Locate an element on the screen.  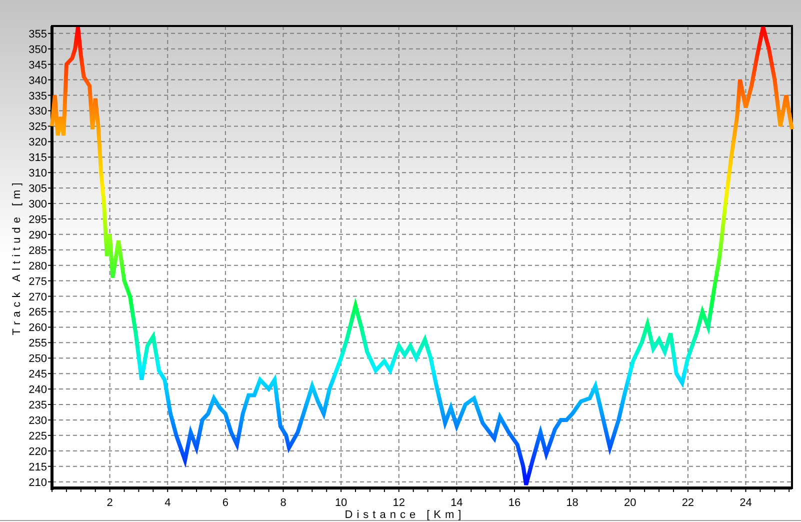
x-tick-label: 8 is located at coordinates (283, 503).